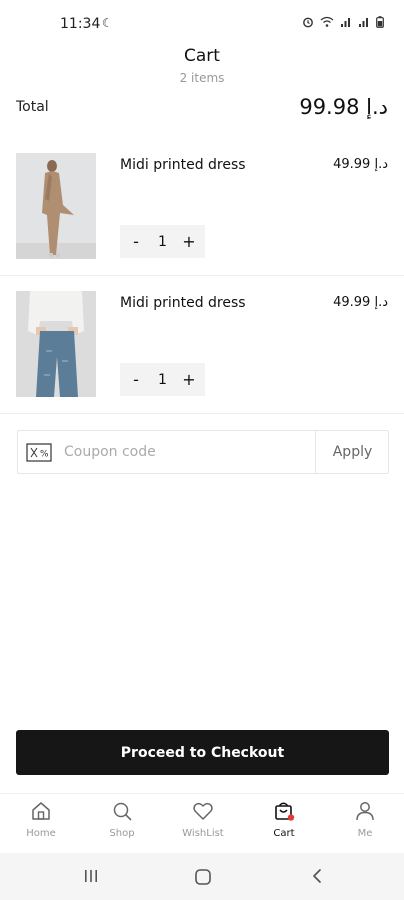 The height and width of the screenshot is (900, 404). I want to click on page-title: Cart, so click(202, 56).